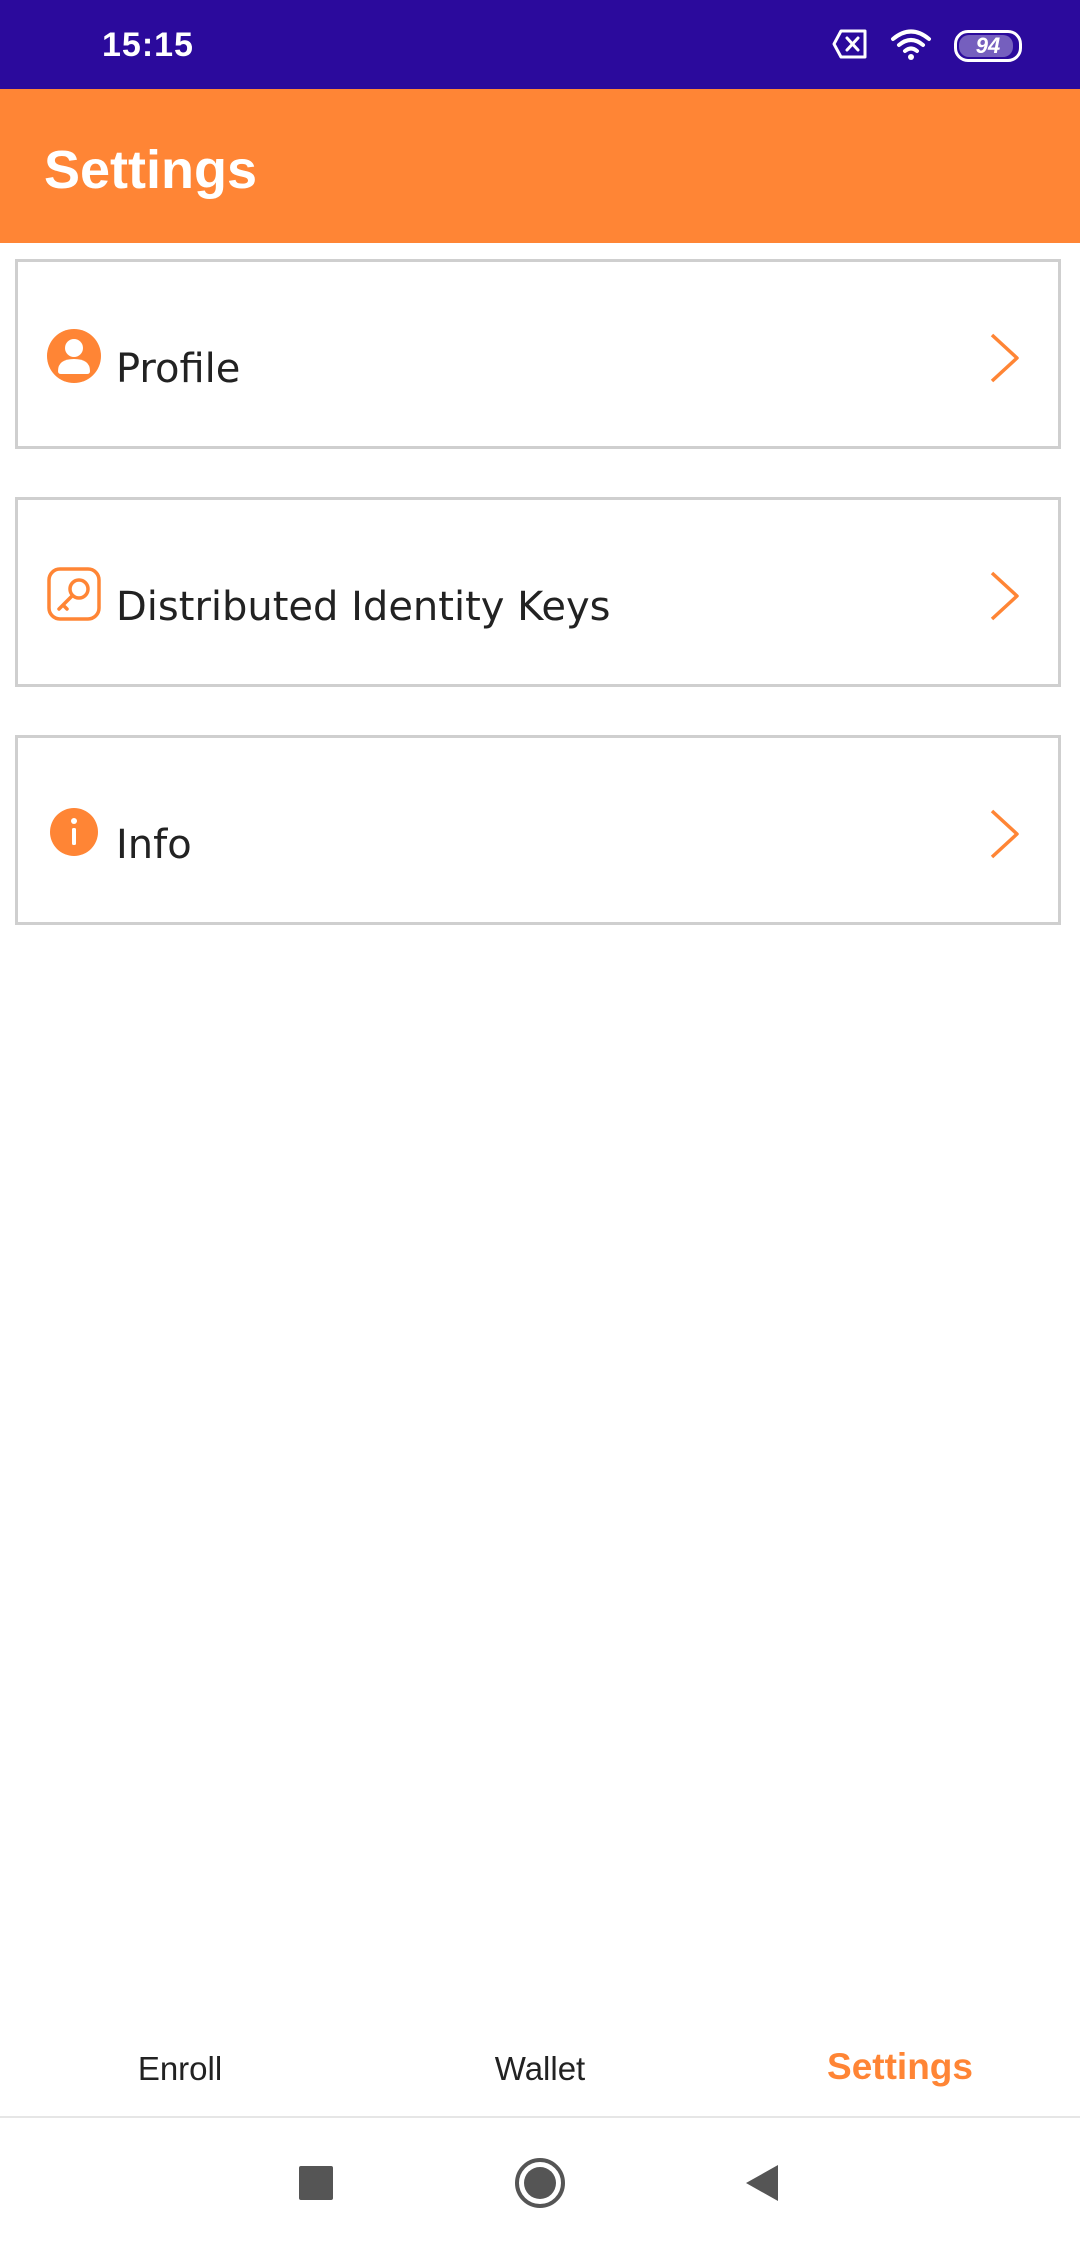  I want to click on status-icons: 94, so click(927, 46).